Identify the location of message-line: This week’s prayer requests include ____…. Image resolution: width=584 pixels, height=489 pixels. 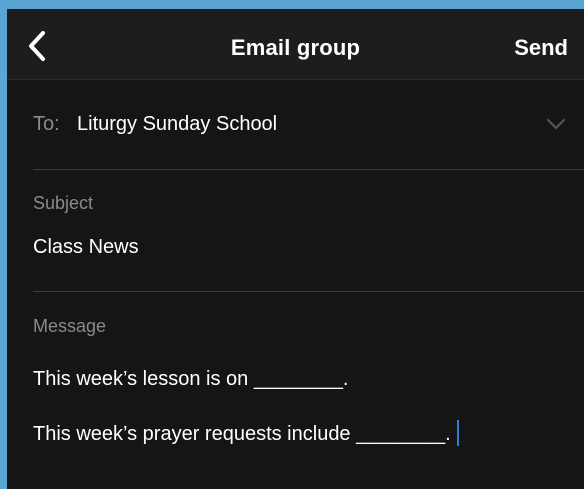
(246, 433).